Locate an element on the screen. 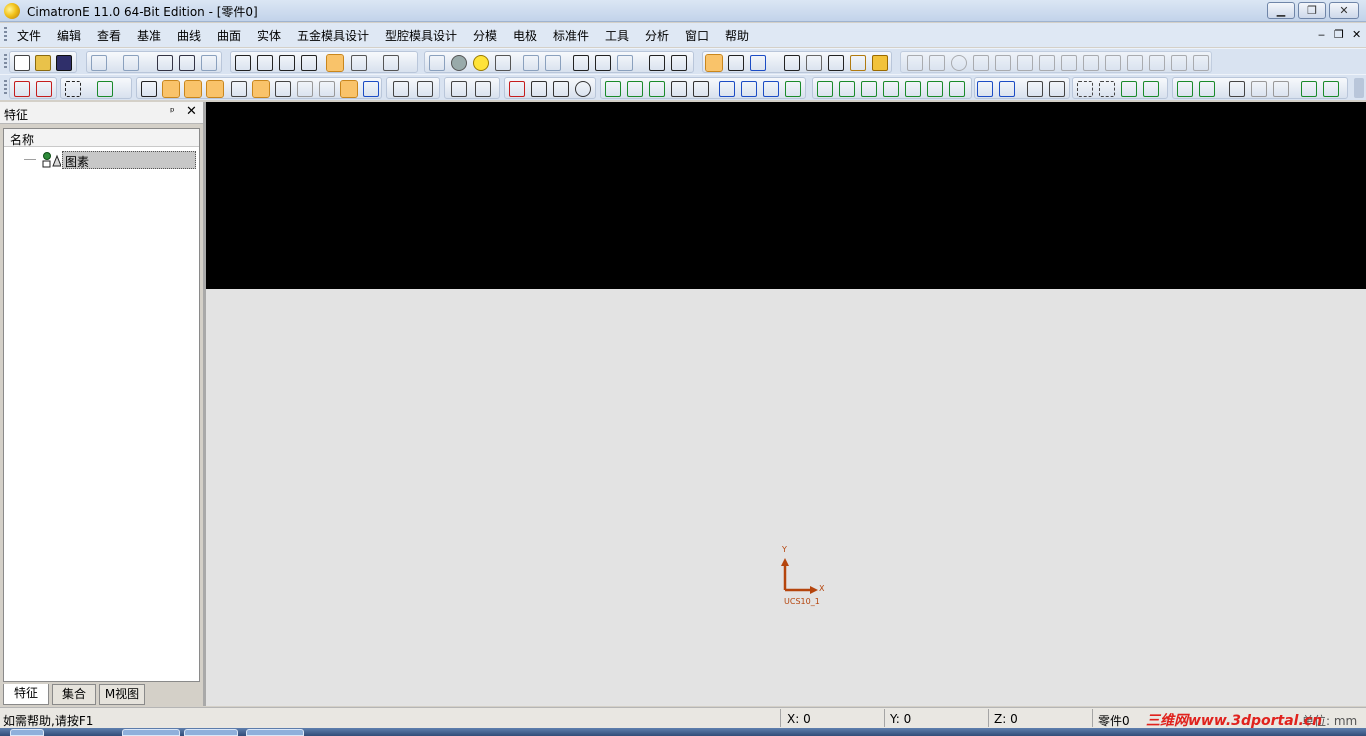  panel-close-icon: ✕ is located at coordinates (191, 111).